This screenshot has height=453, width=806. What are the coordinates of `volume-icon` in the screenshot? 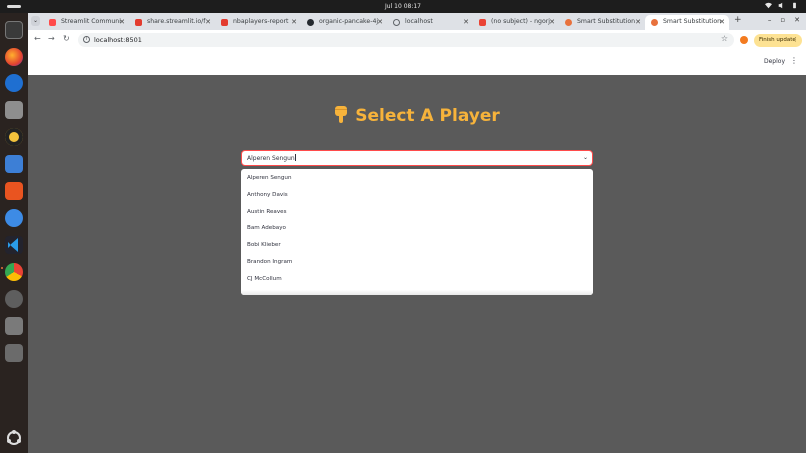 It's located at (781, 5).